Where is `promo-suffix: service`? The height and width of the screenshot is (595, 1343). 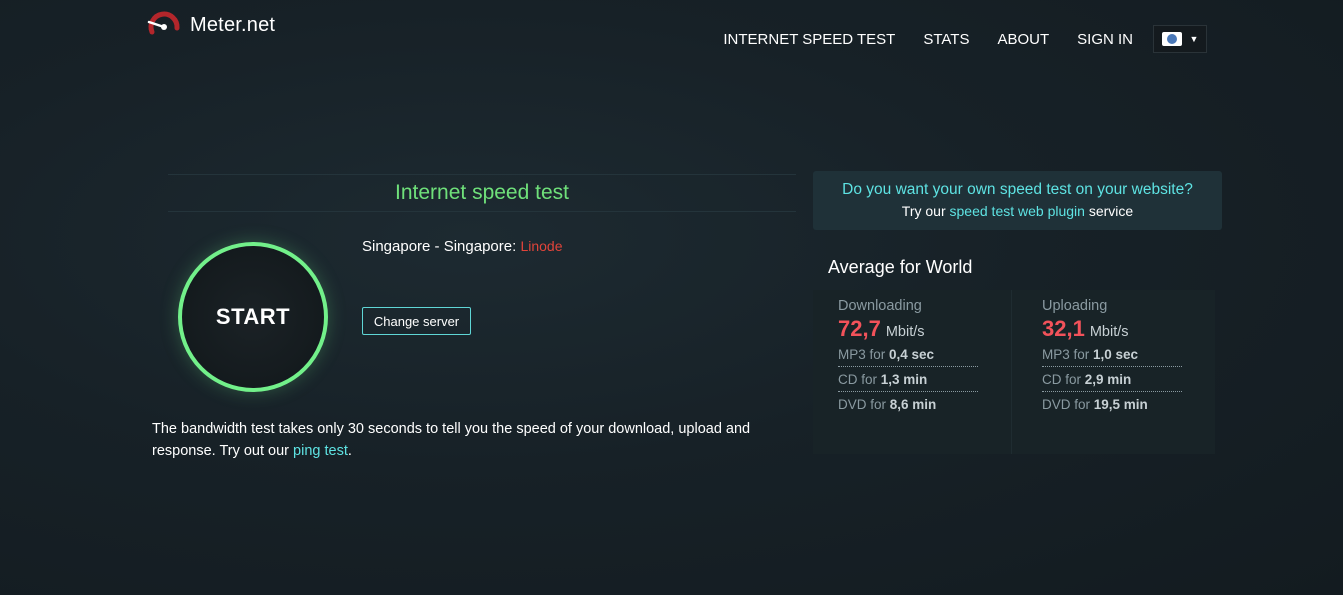 promo-suffix: service is located at coordinates (1109, 211).